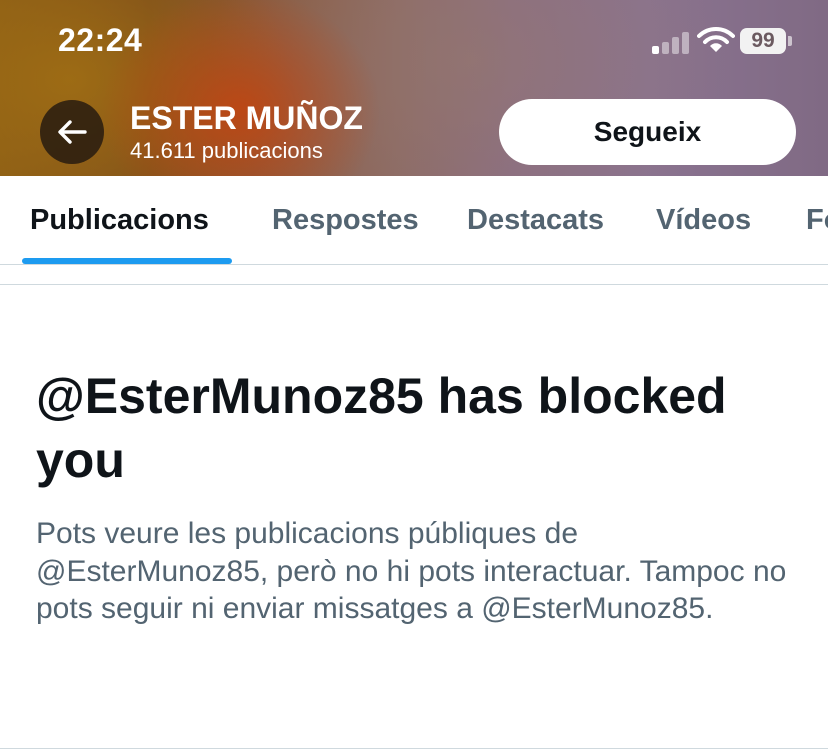  Describe the element at coordinates (671, 42) in the screenshot. I see `cellular-signal-icon` at that location.